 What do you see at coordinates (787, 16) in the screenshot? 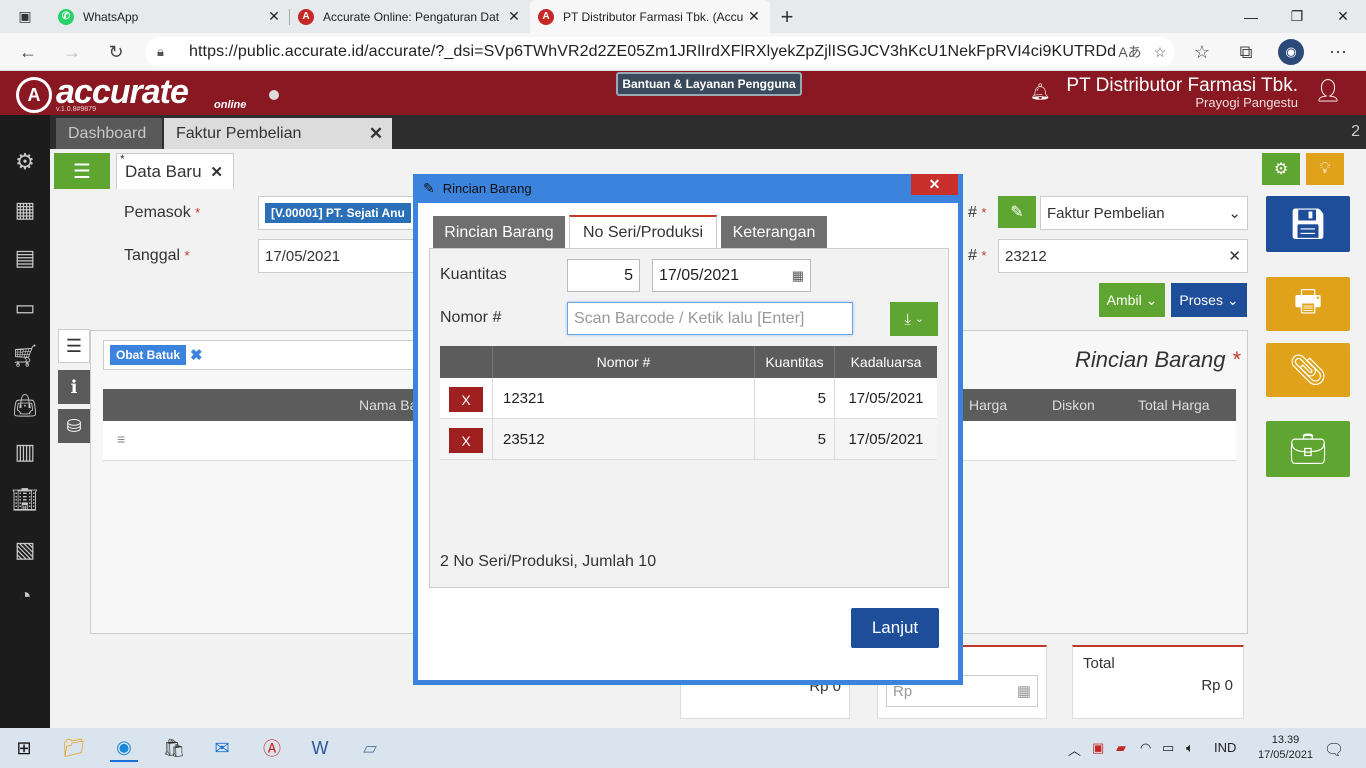
I see `new-tab-button: +` at bounding box center [787, 16].